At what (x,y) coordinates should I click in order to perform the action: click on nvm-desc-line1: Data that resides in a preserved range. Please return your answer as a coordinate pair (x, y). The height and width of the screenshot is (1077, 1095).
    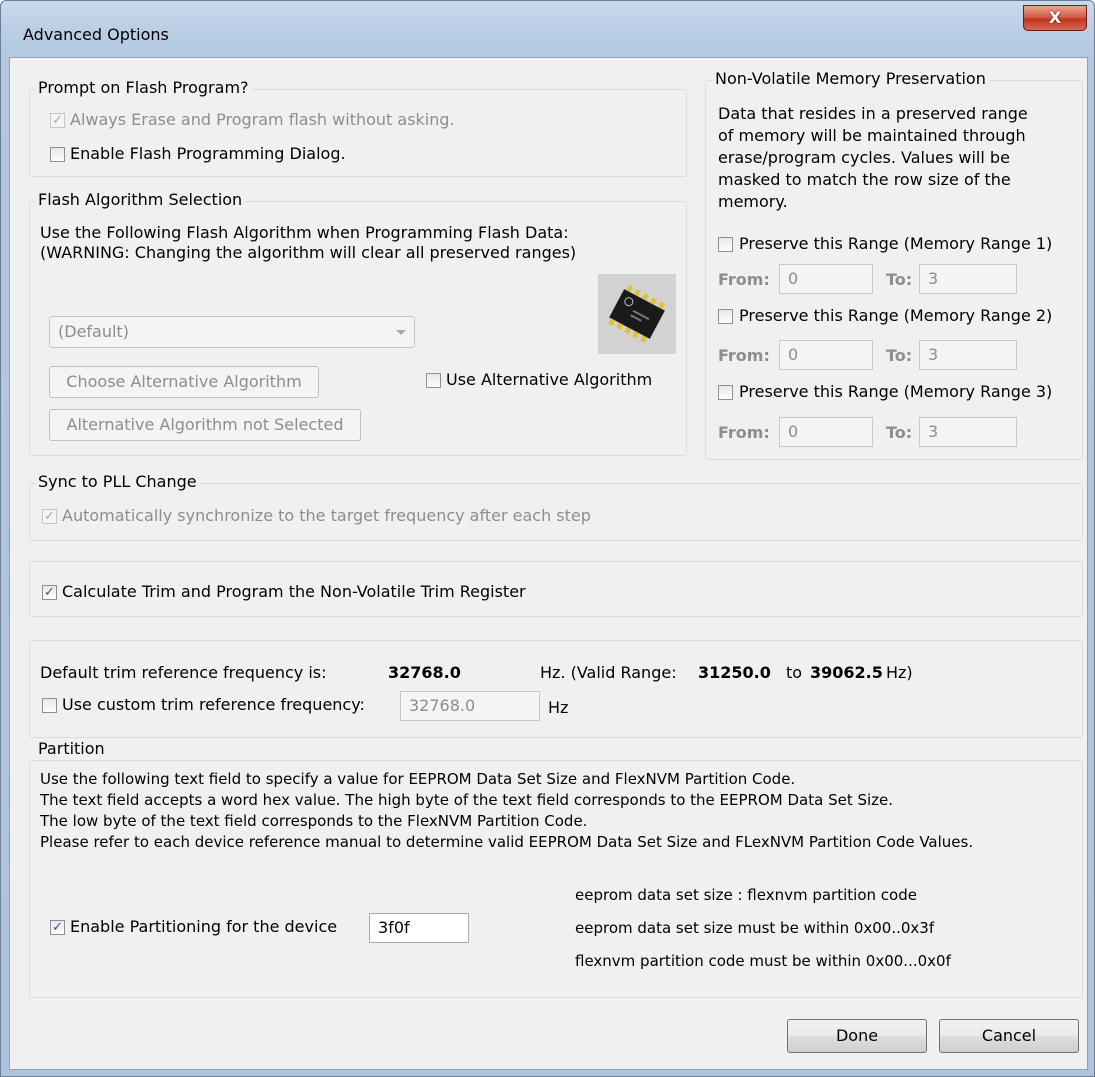
    Looking at the image, I should click on (873, 113).